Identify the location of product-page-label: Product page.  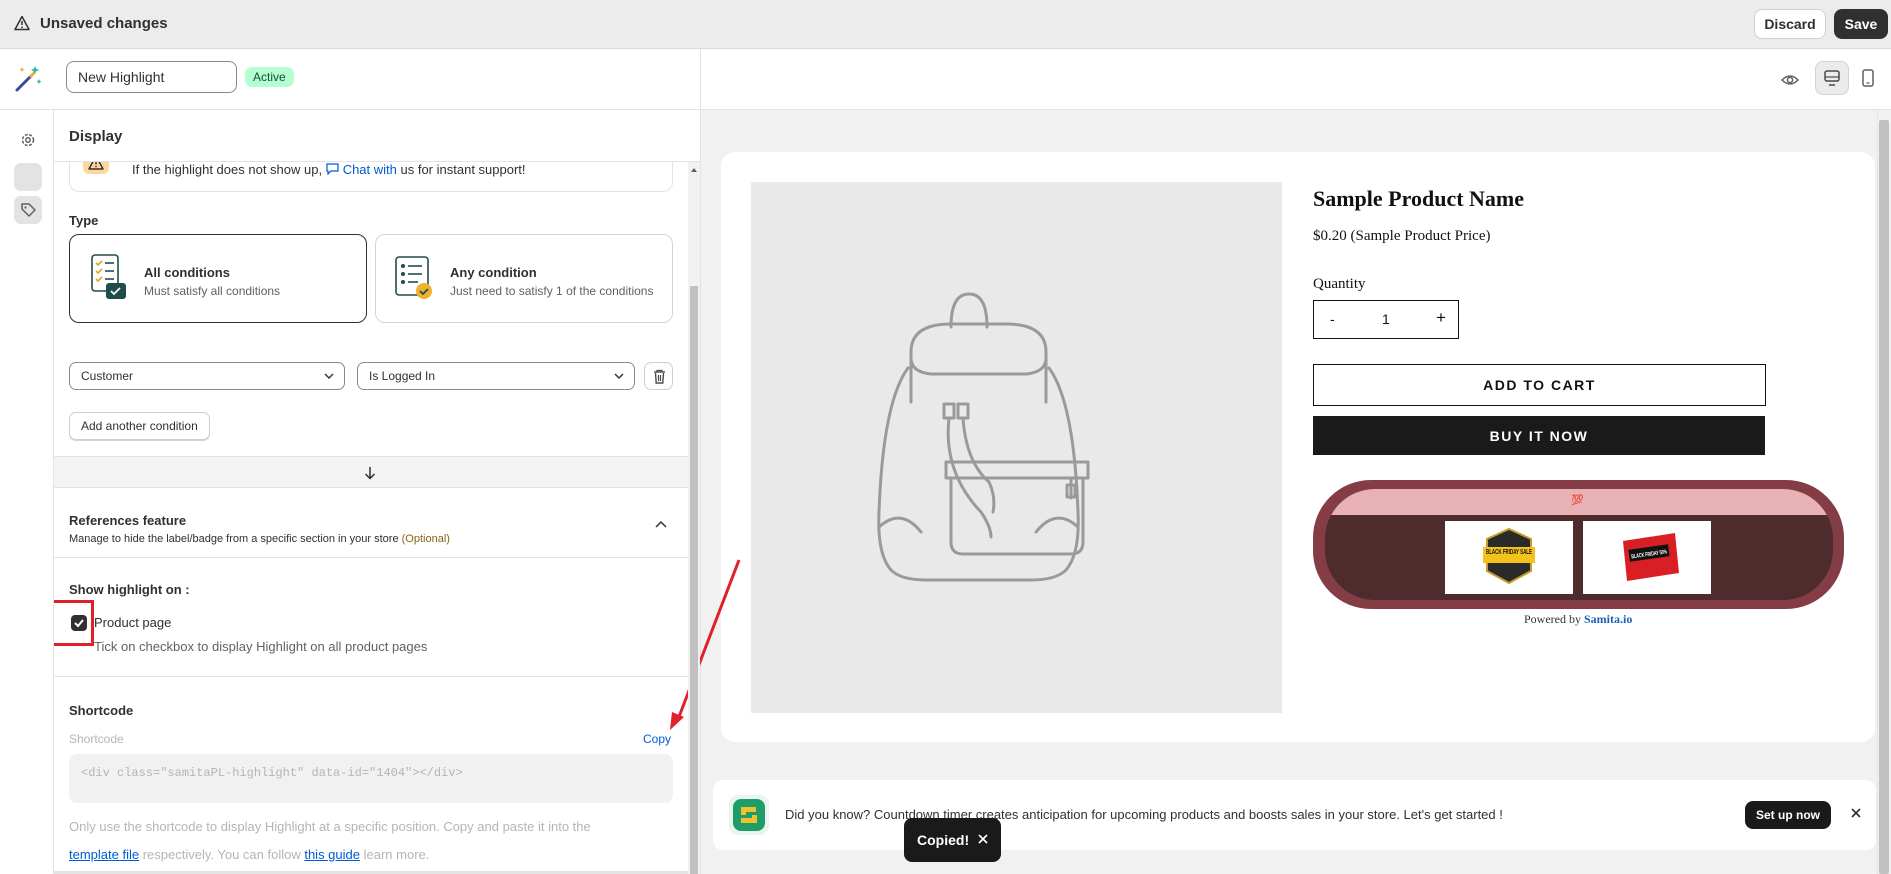
(132, 622).